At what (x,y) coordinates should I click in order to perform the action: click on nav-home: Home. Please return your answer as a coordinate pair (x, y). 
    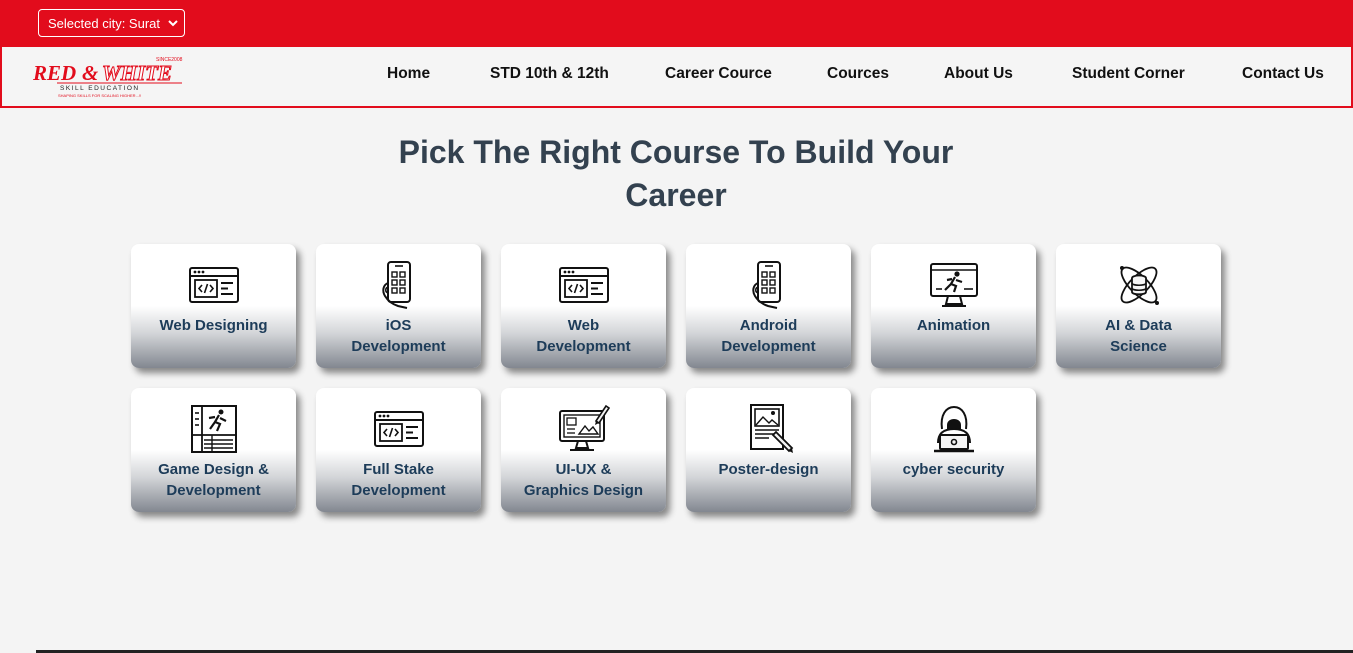
    Looking at the image, I should click on (408, 74).